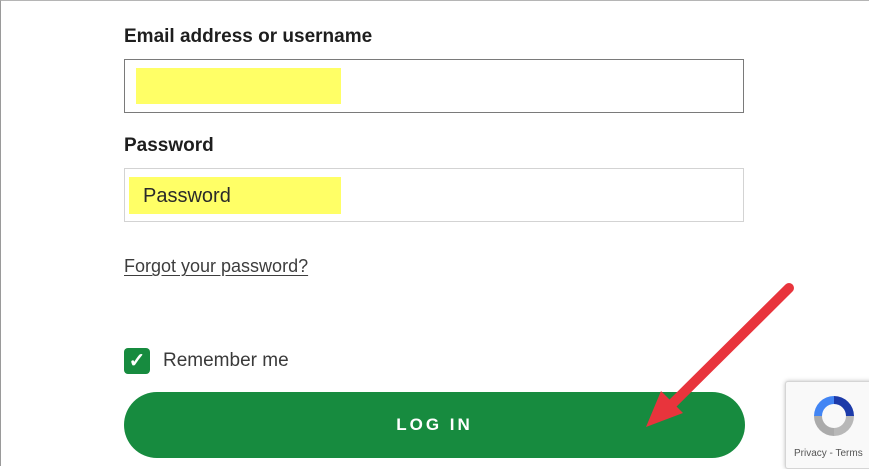 The width and height of the screenshot is (869, 469). I want to click on email-highlight, so click(238, 86).